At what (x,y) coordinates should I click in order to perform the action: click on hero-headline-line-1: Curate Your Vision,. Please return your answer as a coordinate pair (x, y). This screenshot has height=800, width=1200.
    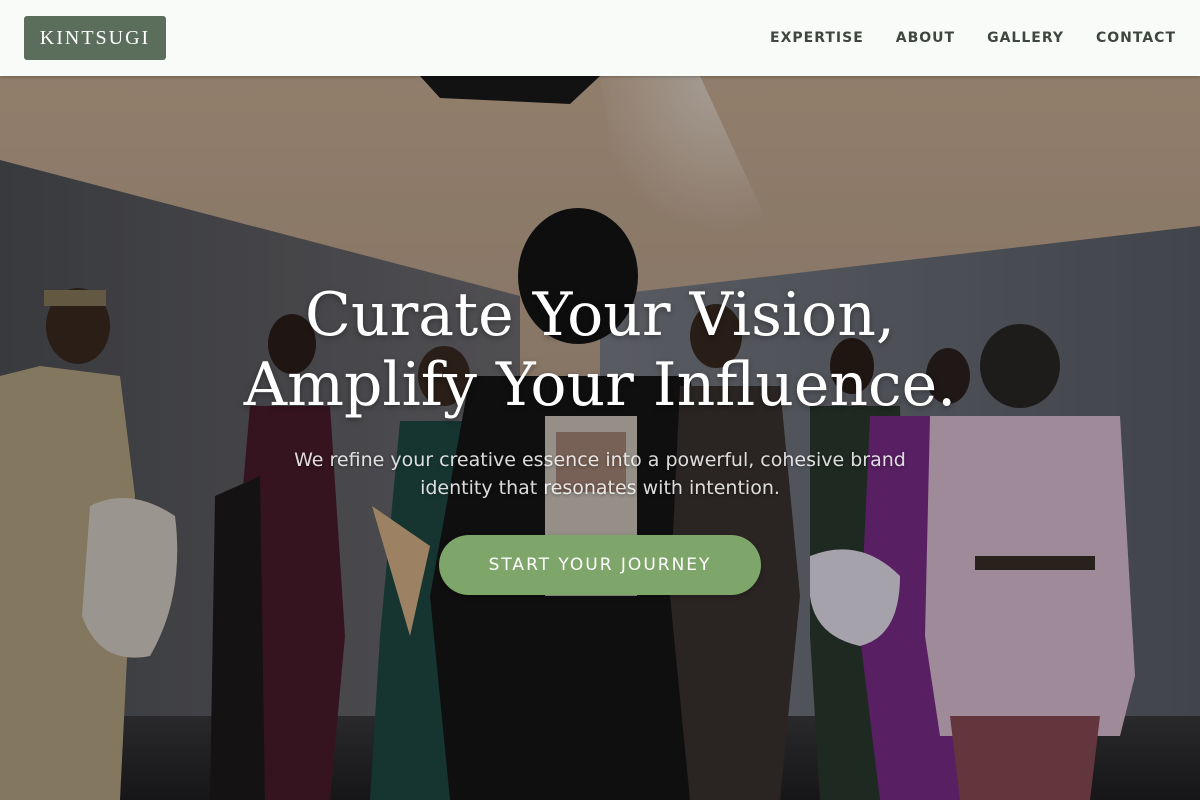
    Looking at the image, I should click on (600, 315).